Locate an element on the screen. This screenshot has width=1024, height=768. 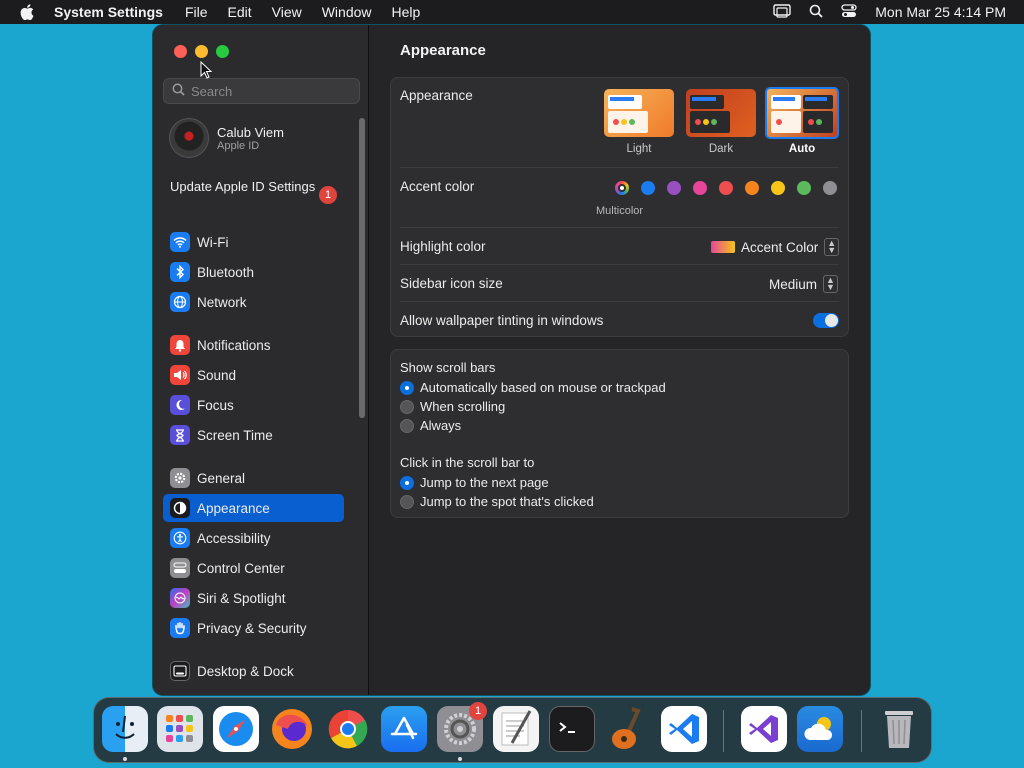
dock-trash-icon is located at coordinates (899, 729).